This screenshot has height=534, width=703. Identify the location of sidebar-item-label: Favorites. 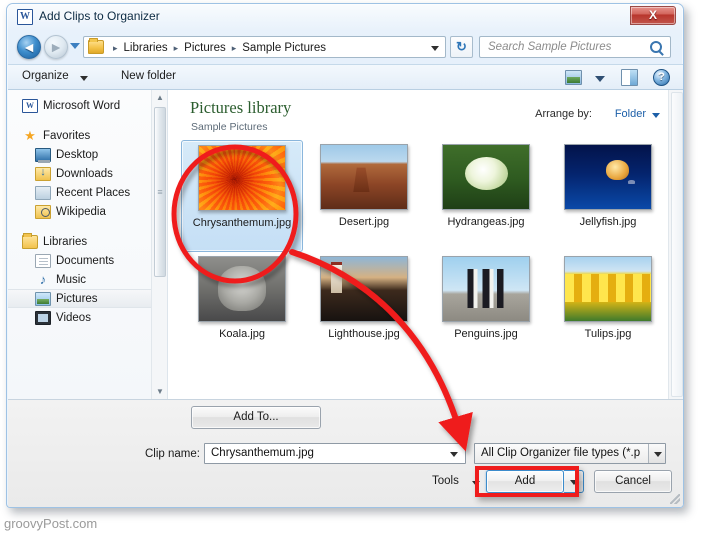
(67, 135).